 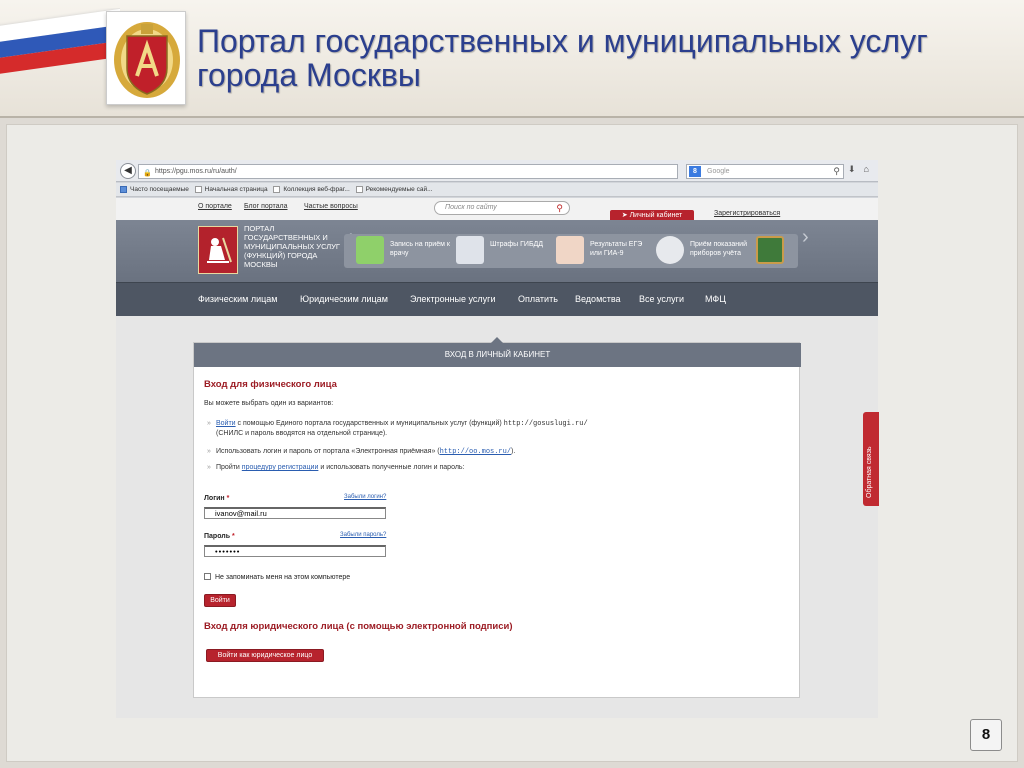 I want to click on russian-flag-decoration, so click(x=60, y=43).